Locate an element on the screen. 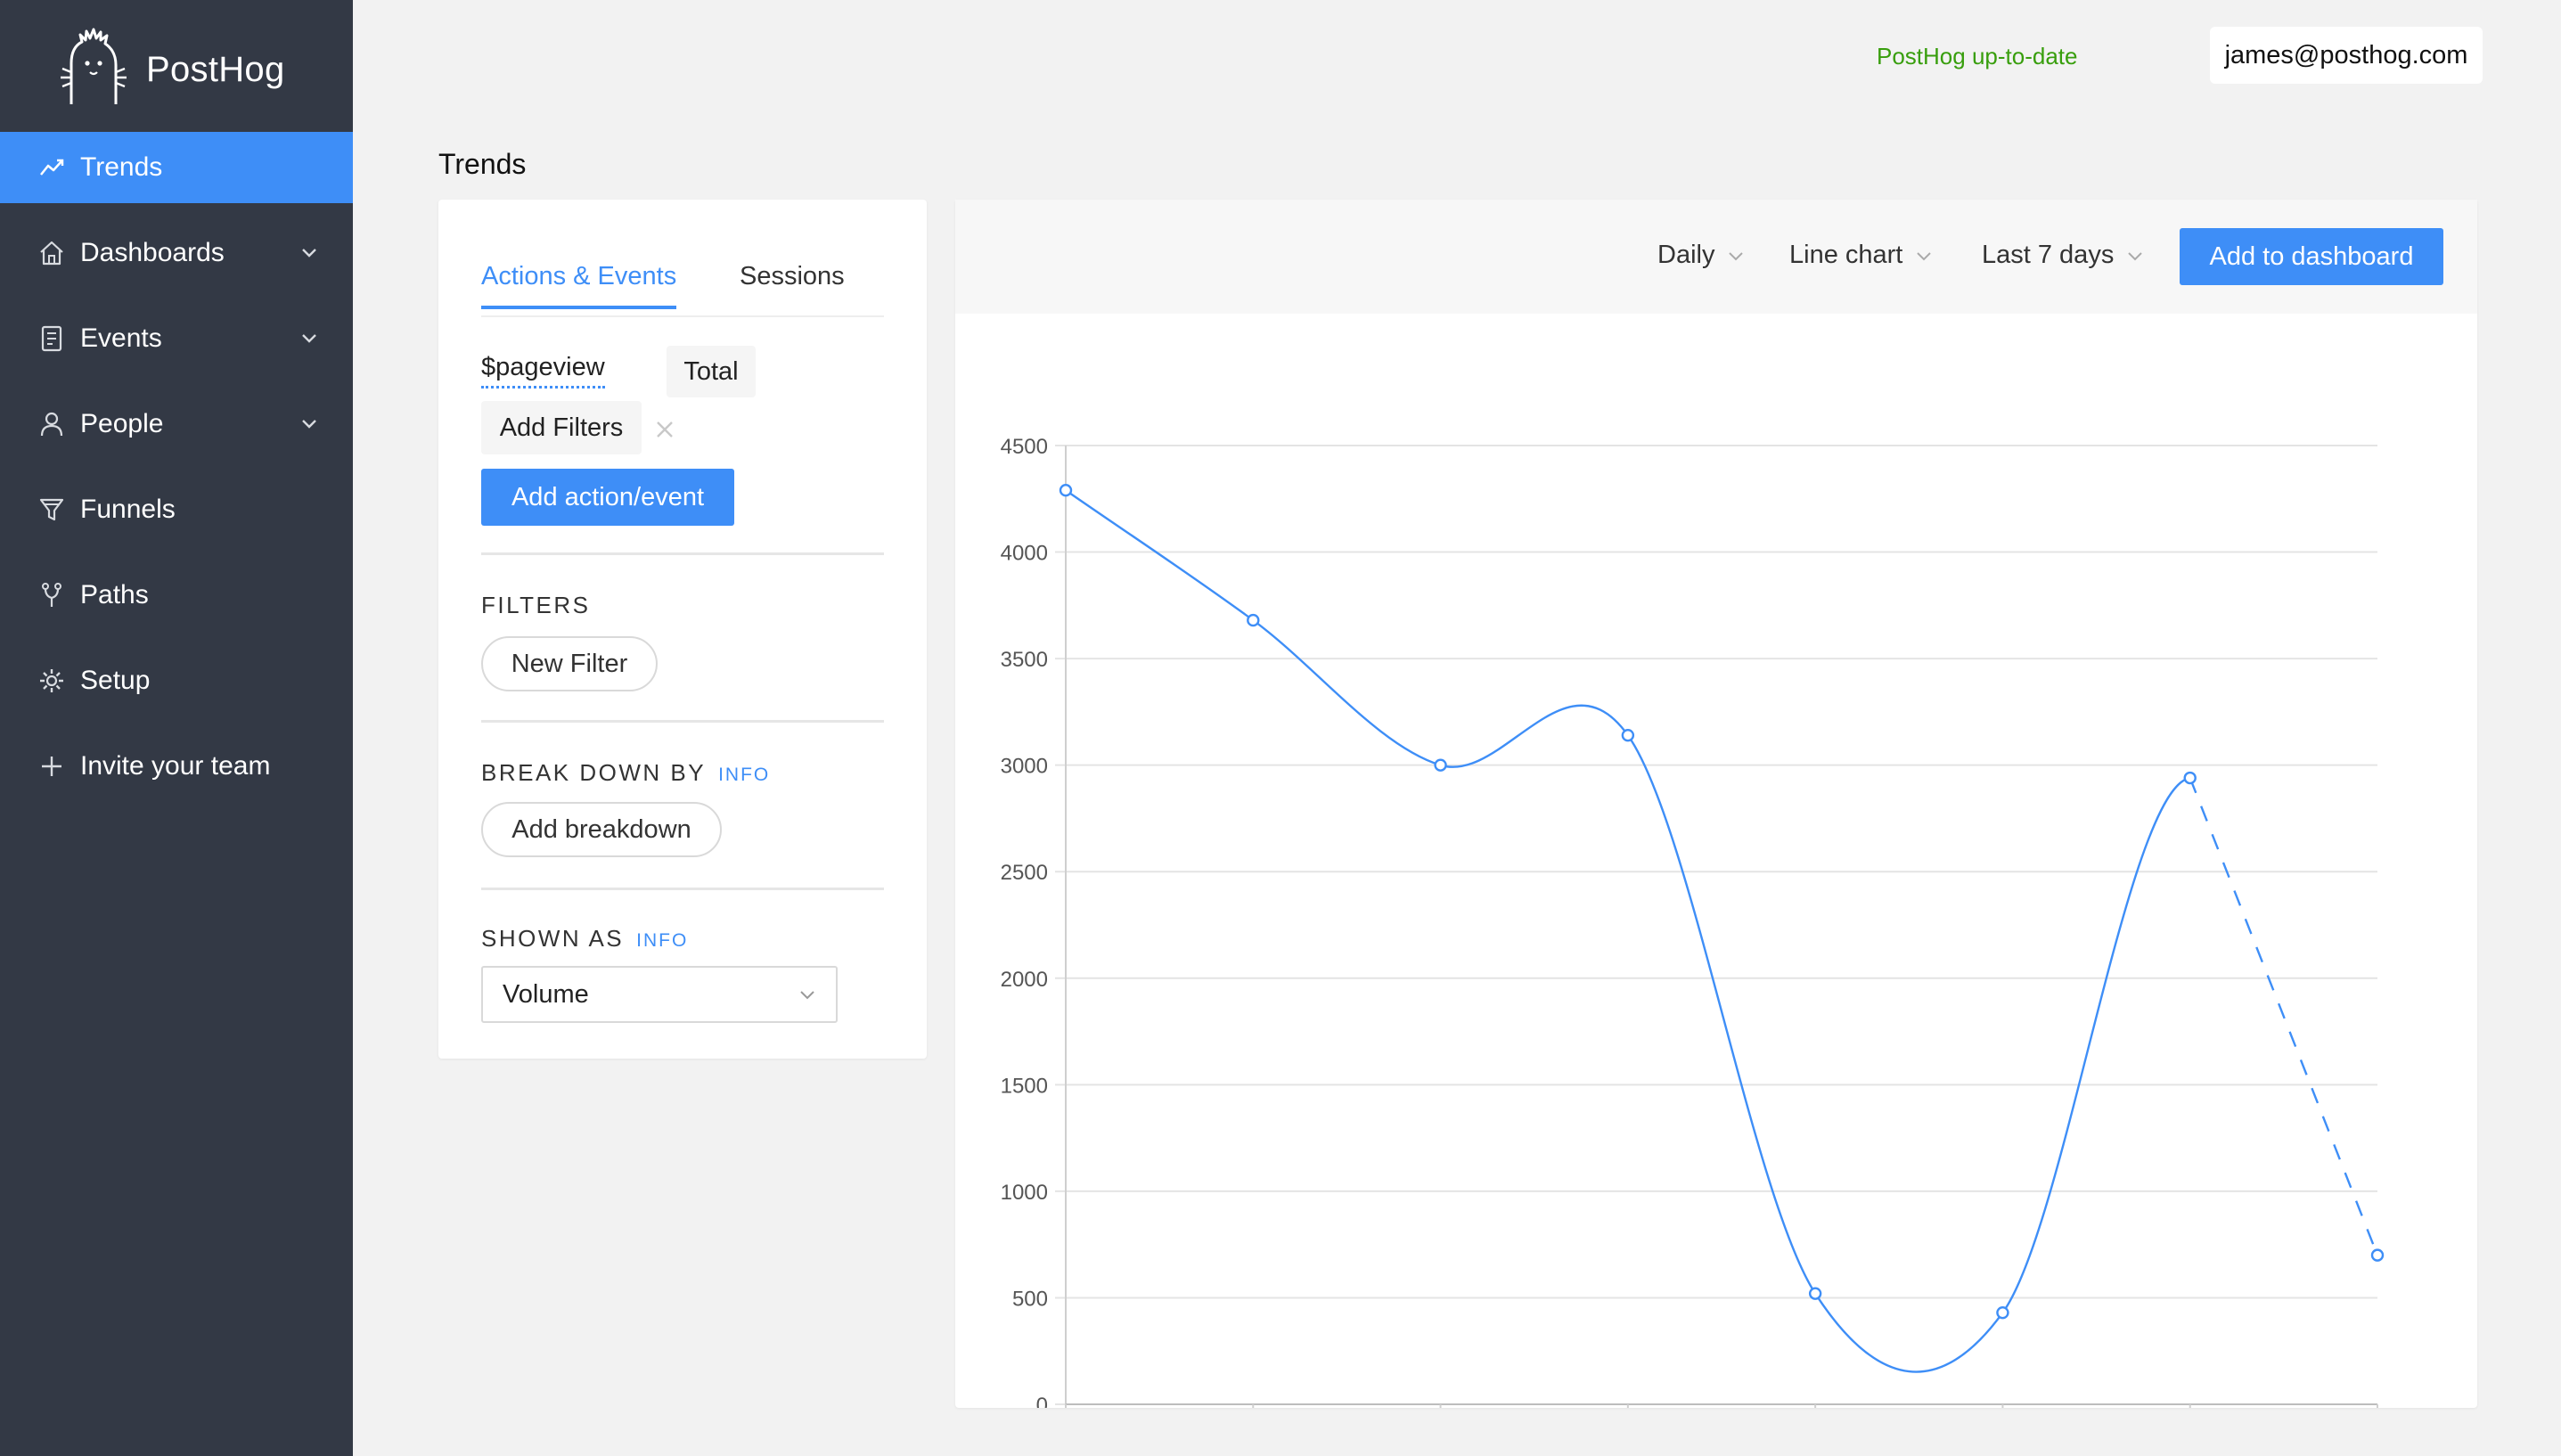 The width and height of the screenshot is (2561, 1456). sidebar-item-label: Dashboards is located at coordinates (152, 252).